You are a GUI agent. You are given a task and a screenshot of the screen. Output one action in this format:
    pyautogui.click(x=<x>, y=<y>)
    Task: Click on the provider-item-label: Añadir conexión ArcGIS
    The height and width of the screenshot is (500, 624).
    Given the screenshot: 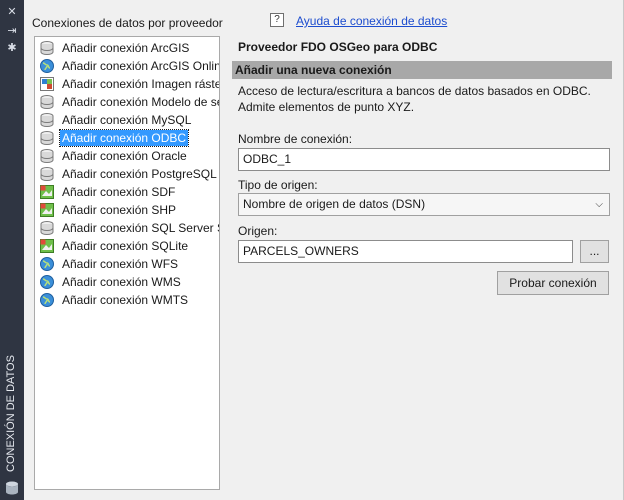 What is the action you would take?
    pyautogui.click(x=126, y=48)
    